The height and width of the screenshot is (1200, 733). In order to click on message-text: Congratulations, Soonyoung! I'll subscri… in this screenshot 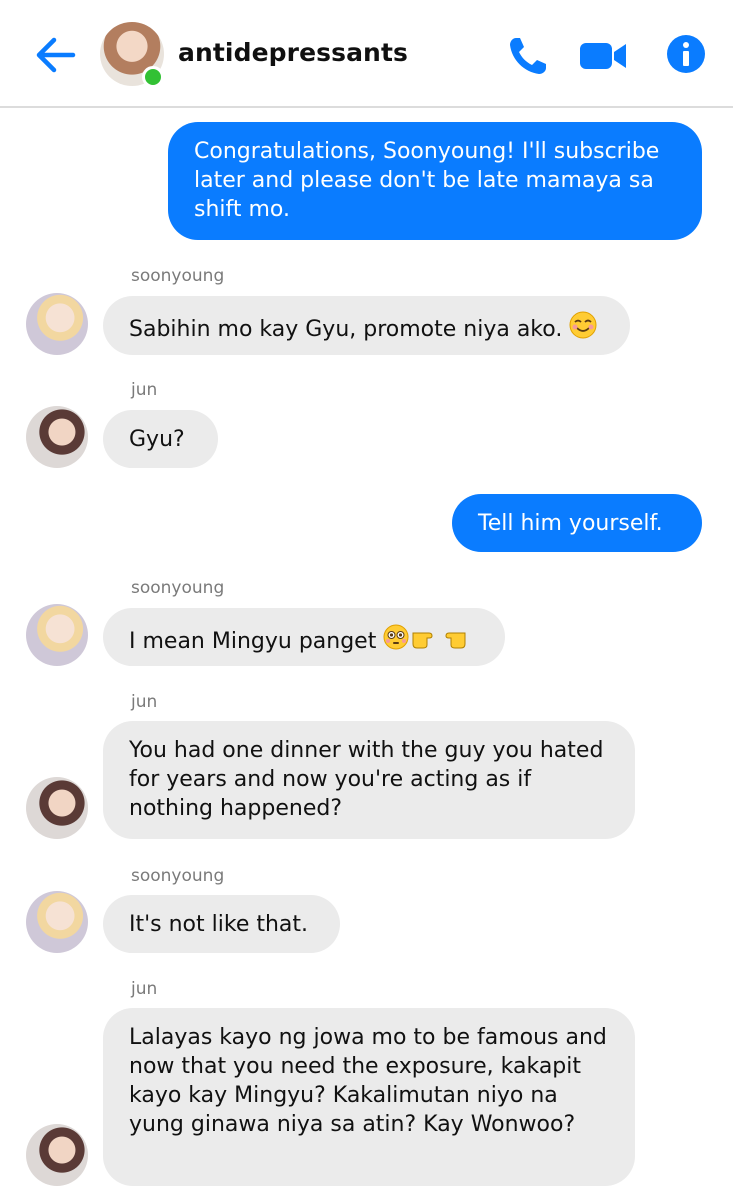, I will do `click(427, 180)`.